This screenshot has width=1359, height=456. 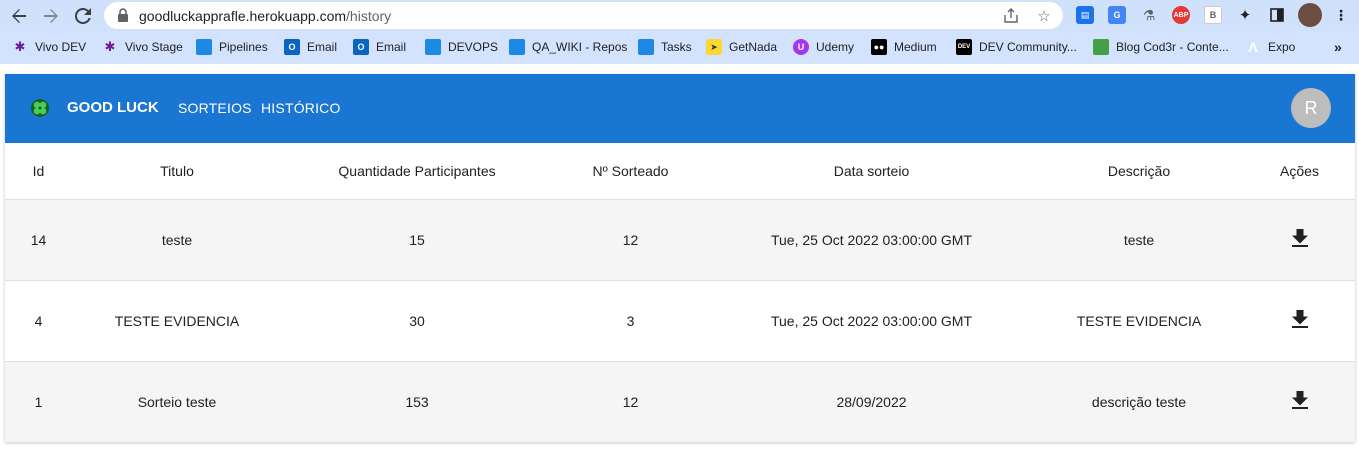 I want to click on nav-historico: HISTÓRICO, so click(x=301, y=108).